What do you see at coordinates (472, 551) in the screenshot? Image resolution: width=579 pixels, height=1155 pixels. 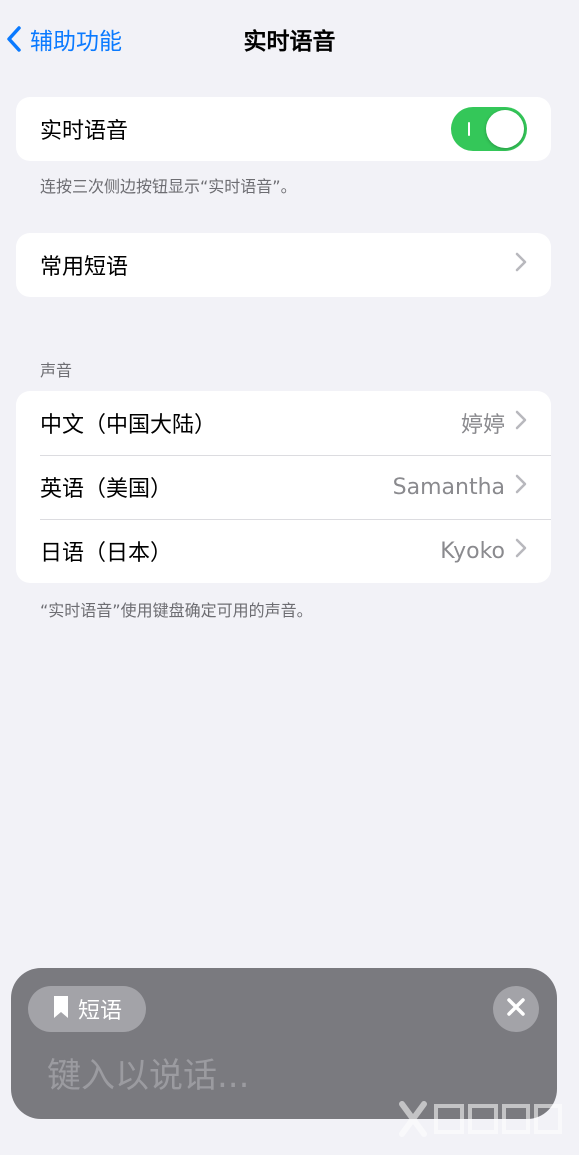 I see `voice-value: Kyoko` at bounding box center [472, 551].